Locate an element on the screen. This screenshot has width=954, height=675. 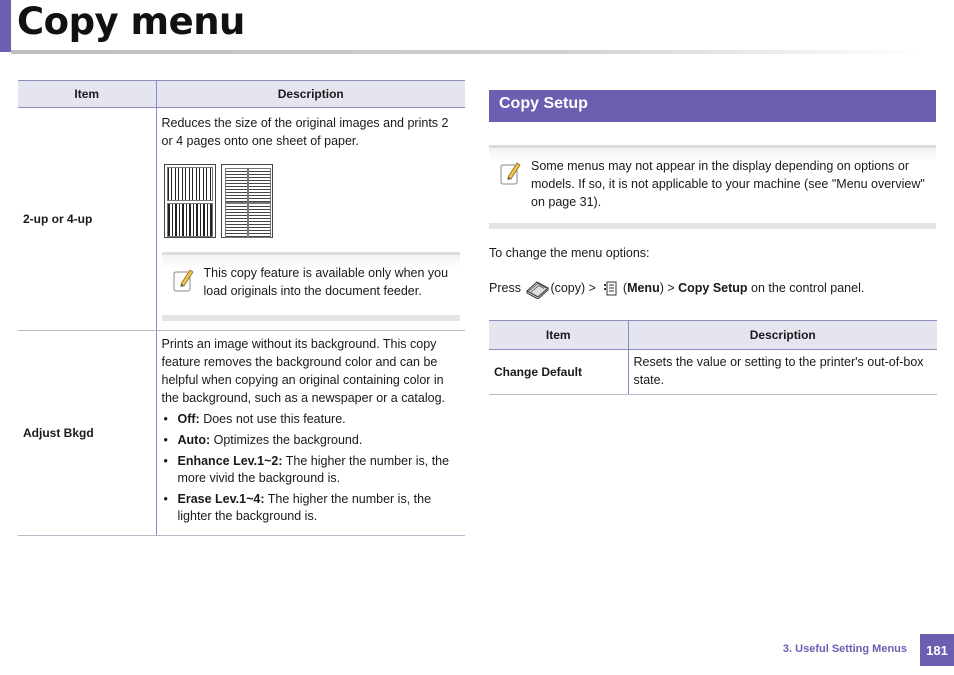
section-heading: Copy Setup is located at coordinates (712, 106).